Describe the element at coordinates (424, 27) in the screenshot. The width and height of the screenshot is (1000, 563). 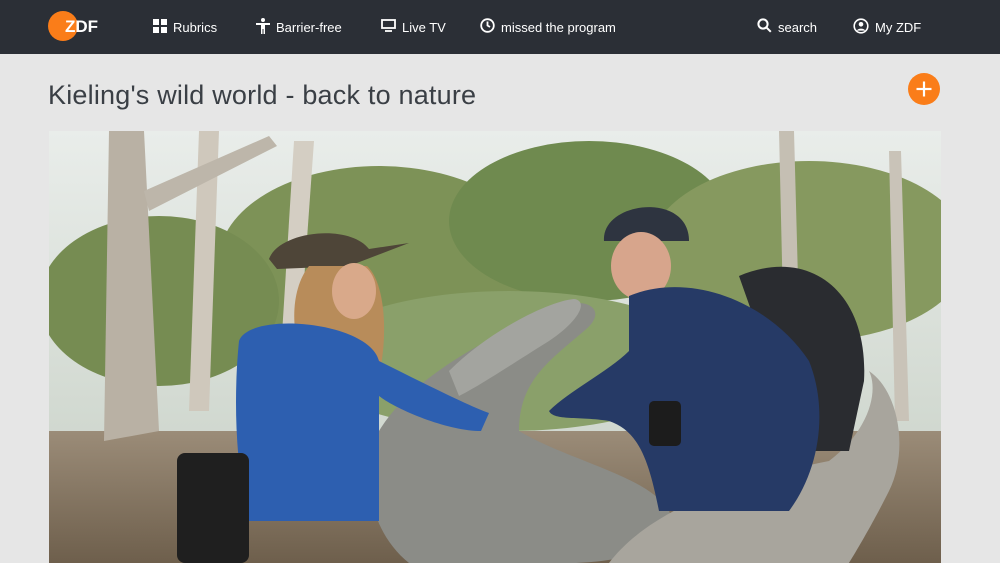
I see `nav-live-tv-label: Live TV` at that location.